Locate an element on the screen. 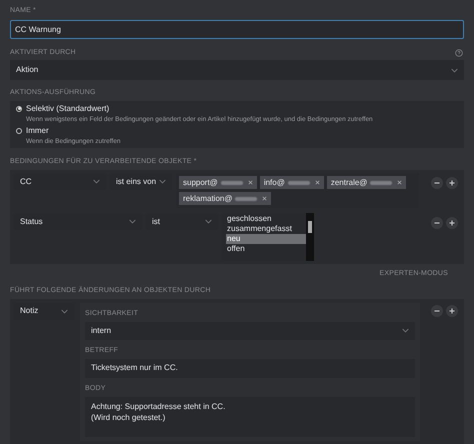 Image resolution: width=474 pixels, height=444 pixels. dropdown-value: CC is located at coordinates (26, 182).